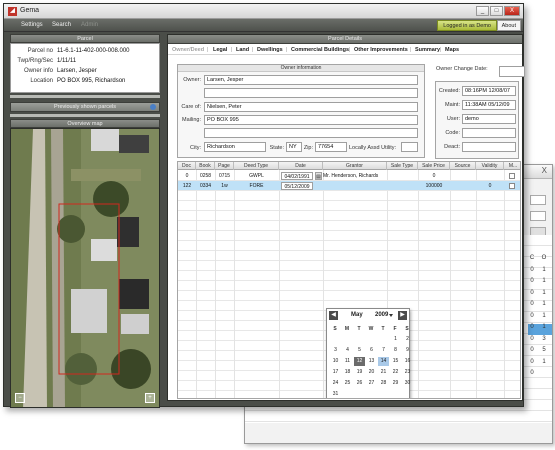 Image resolution: width=555 pixels, height=450 pixels. I want to click on zip-field: 77654, so click(331, 147).